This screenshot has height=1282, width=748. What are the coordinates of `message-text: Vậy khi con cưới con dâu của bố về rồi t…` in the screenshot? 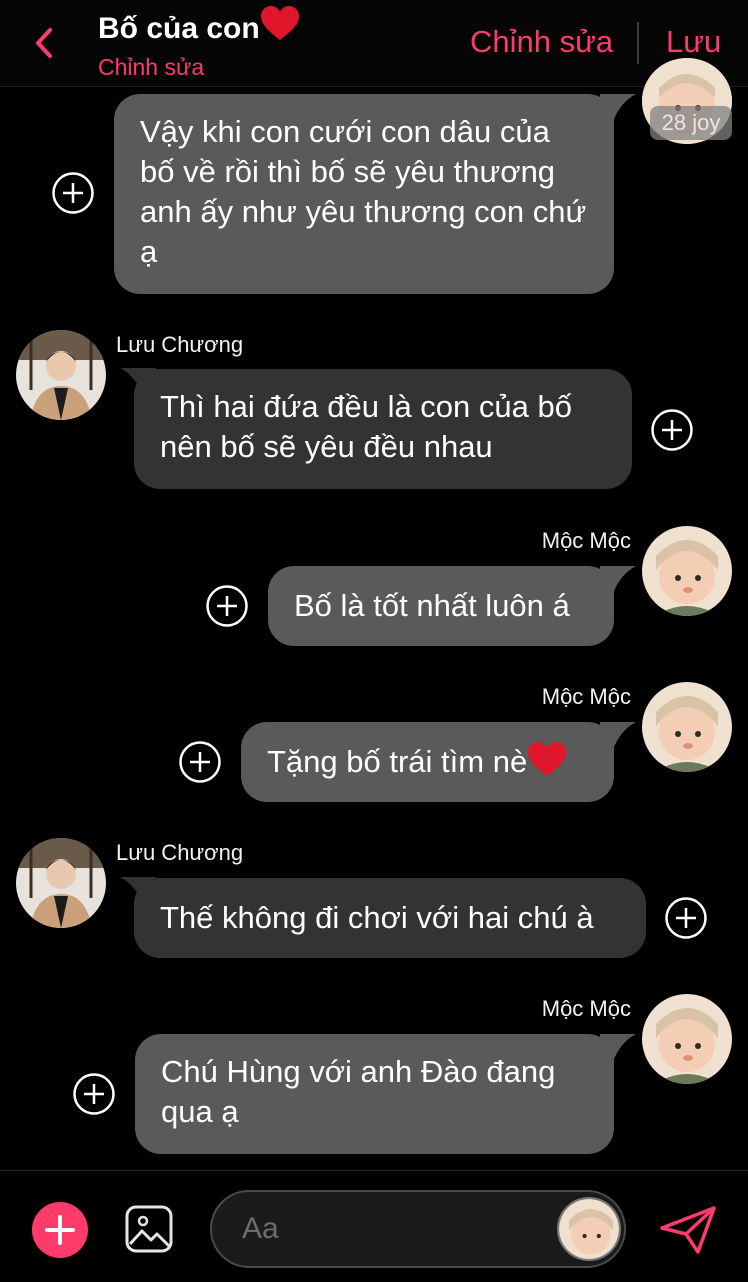 It's located at (363, 191).